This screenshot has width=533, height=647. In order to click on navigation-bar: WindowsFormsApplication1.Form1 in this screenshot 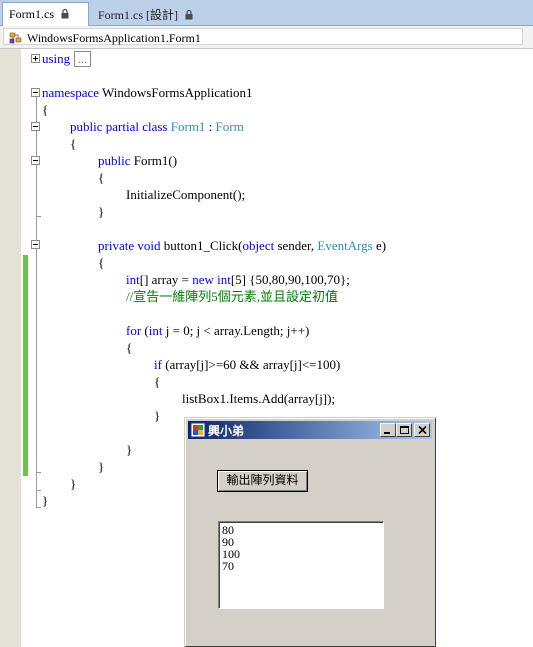, I will do `click(266, 37)`.